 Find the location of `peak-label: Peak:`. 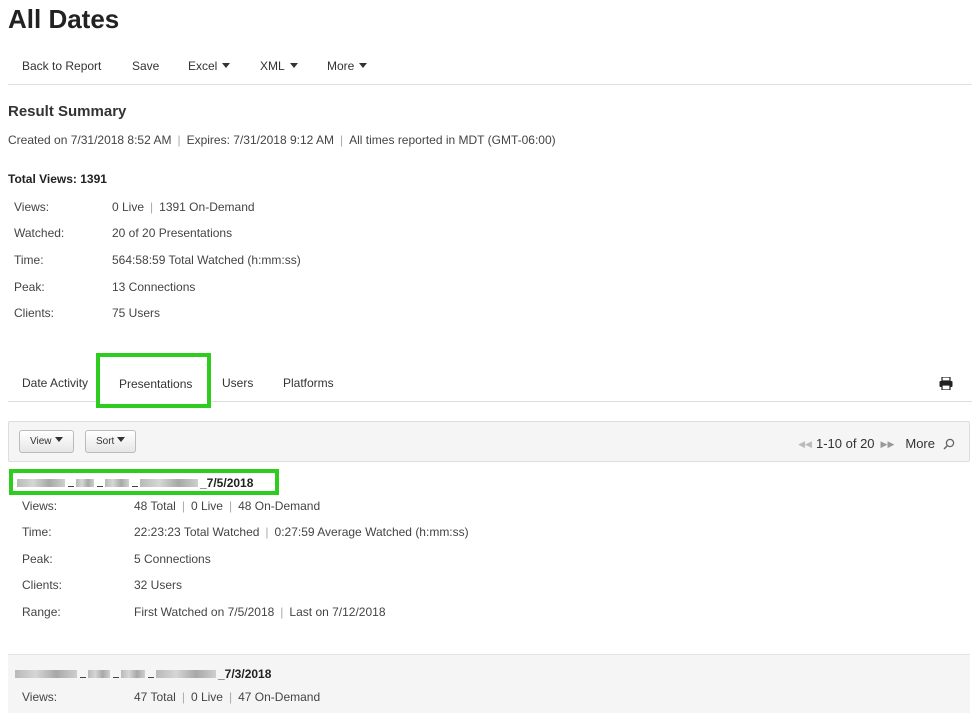

peak-label: Peak: is located at coordinates (29, 287).